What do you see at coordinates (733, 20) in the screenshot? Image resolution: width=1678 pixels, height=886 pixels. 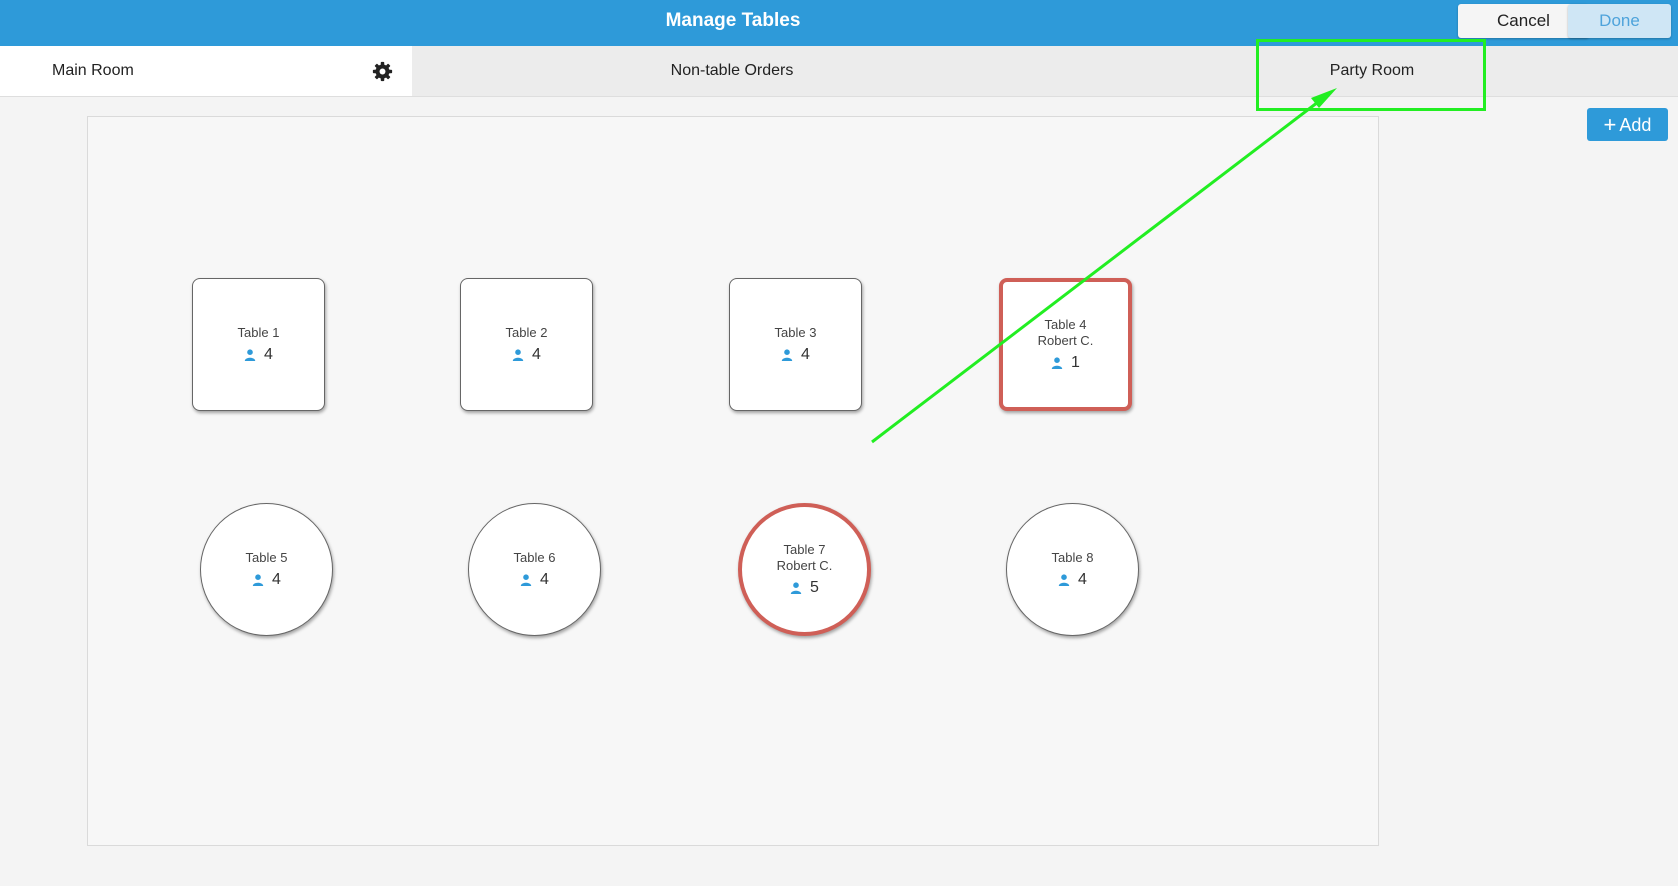 I see `page-title: Manage Tables` at bounding box center [733, 20].